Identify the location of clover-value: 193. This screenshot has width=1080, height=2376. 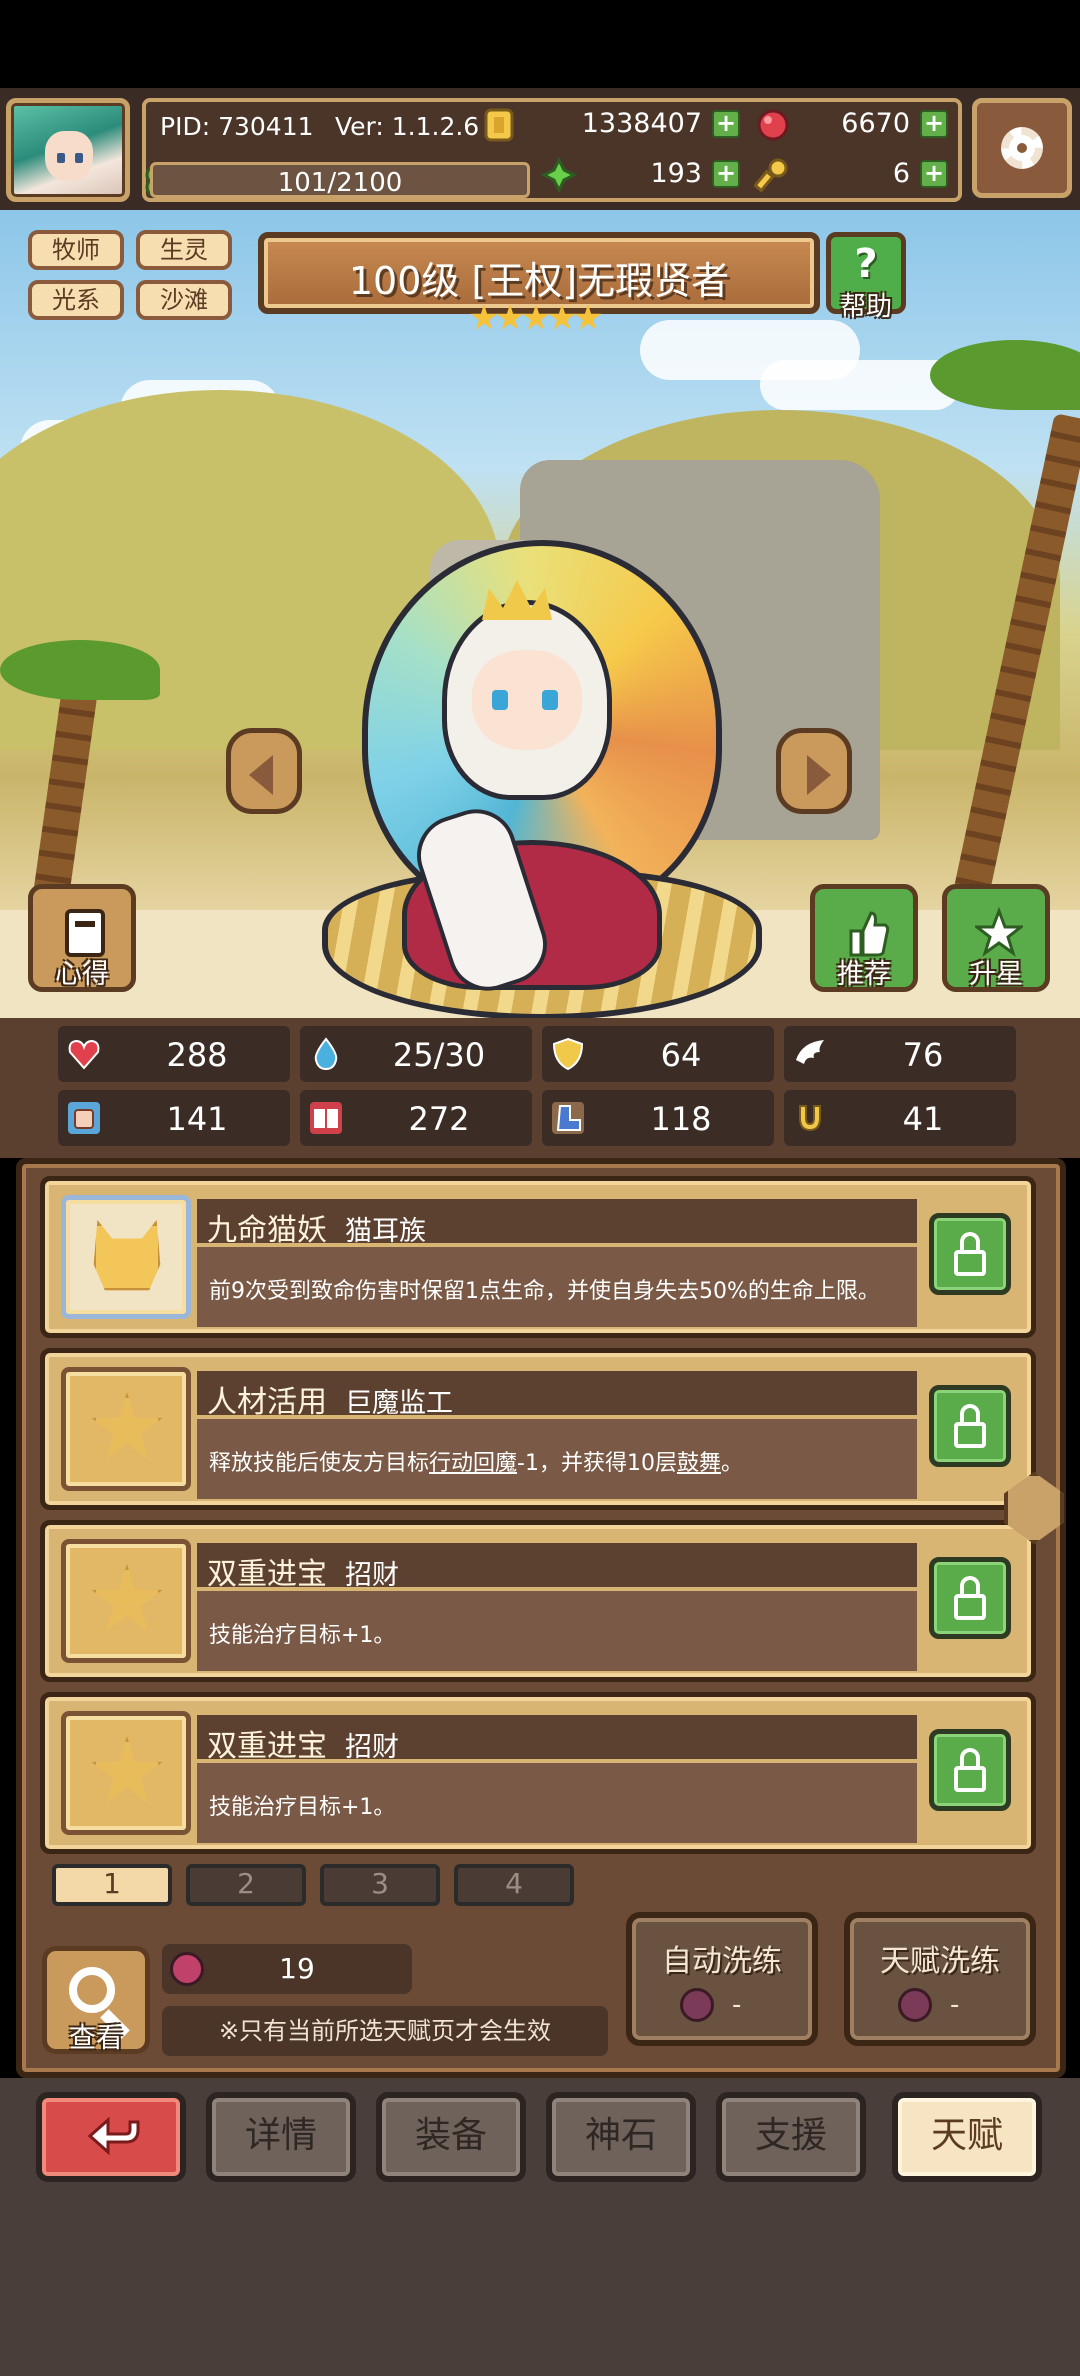
(676, 173).